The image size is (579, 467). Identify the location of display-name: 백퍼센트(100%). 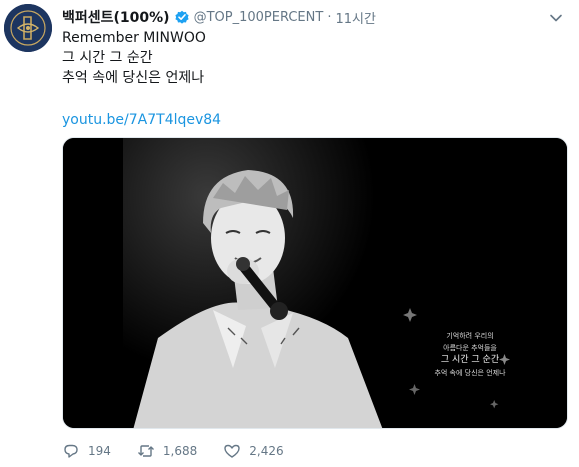
(116, 17).